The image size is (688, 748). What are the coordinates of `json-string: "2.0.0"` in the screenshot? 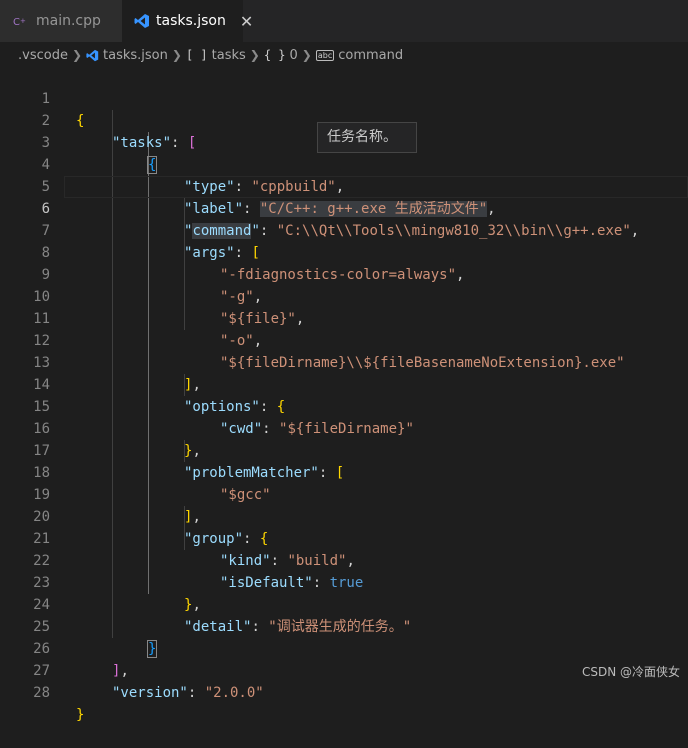 It's located at (234, 693).